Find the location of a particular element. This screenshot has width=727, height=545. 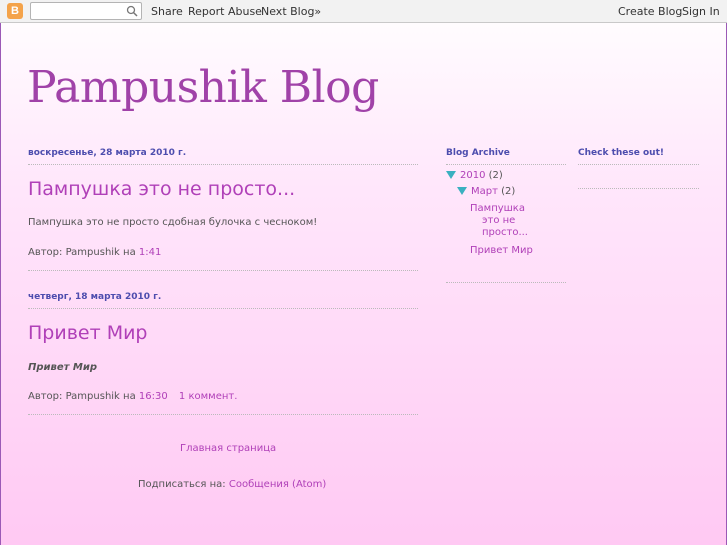

subscribe-line: Подписаться на: Сообщения (Atom) is located at coordinates (232, 484).